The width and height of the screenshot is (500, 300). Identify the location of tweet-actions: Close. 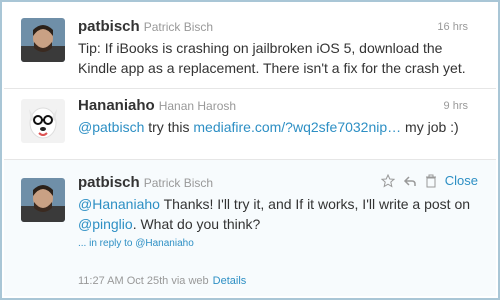
(425, 180).